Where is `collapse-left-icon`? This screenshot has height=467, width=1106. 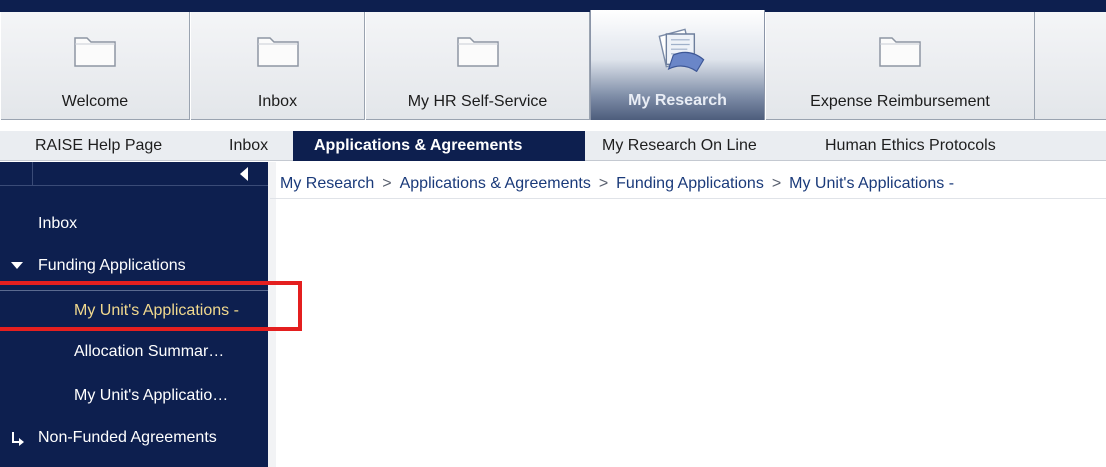
collapse-left-icon is located at coordinates (244, 174).